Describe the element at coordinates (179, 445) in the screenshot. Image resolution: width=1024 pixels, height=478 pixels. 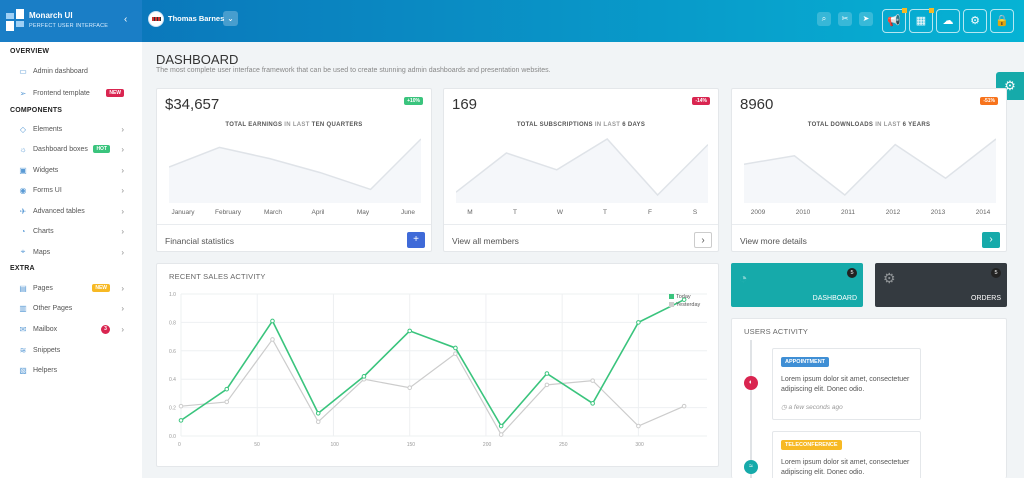
I see `x-tick-label: 0` at that location.